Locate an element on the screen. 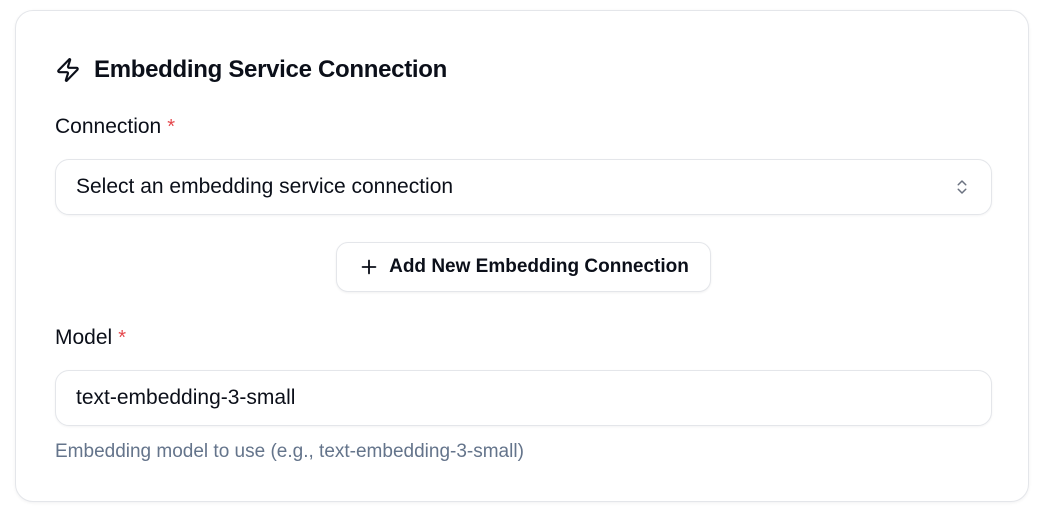  plus-icon is located at coordinates (369, 267).